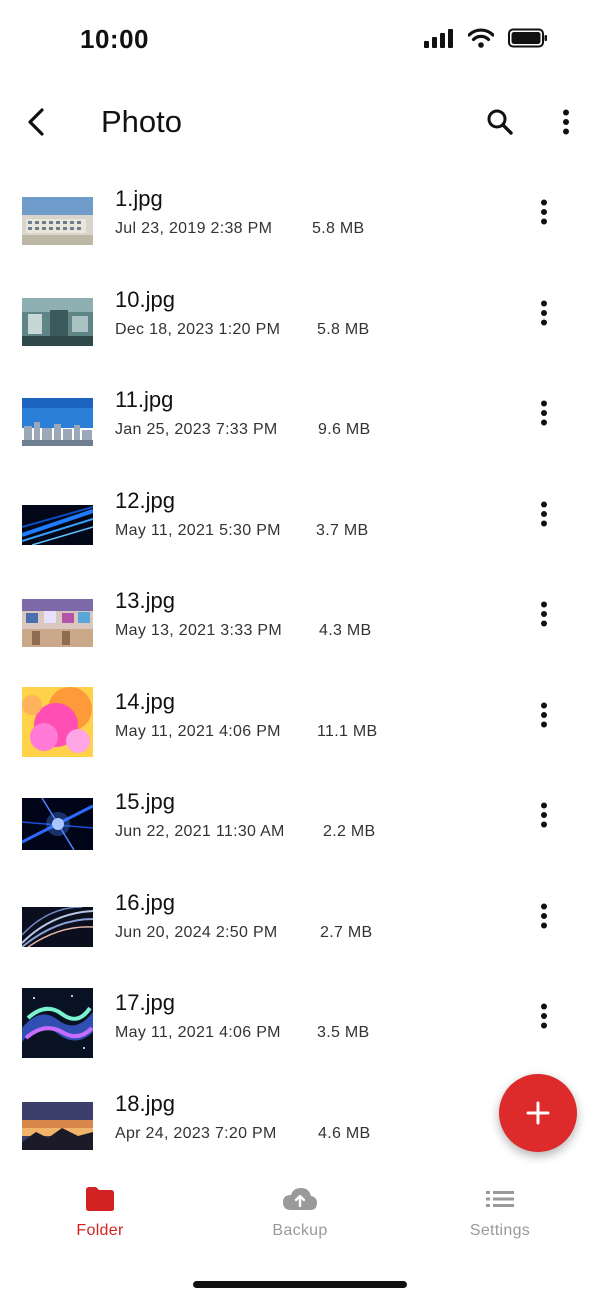 Image resolution: width=600 pixels, height=1300 pixels. What do you see at coordinates (500, 1199) in the screenshot?
I see `list-icon` at bounding box center [500, 1199].